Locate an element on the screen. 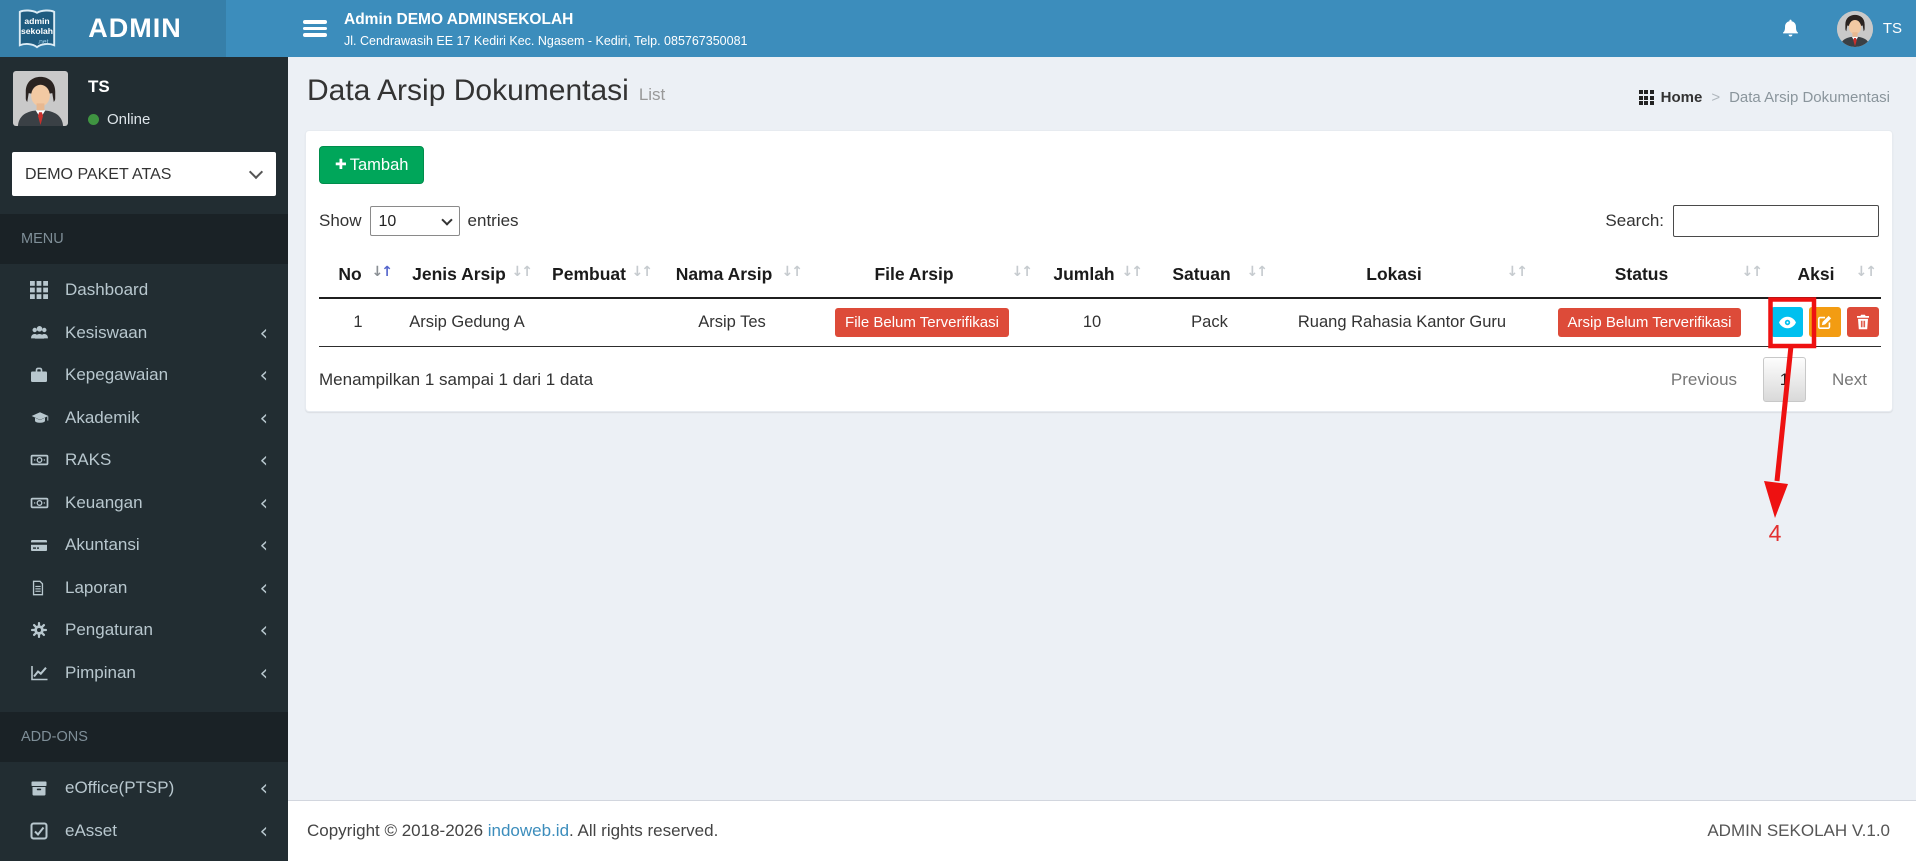  arsip-status-badge: Arsip Belum Terverifikasi is located at coordinates (1649, 322).